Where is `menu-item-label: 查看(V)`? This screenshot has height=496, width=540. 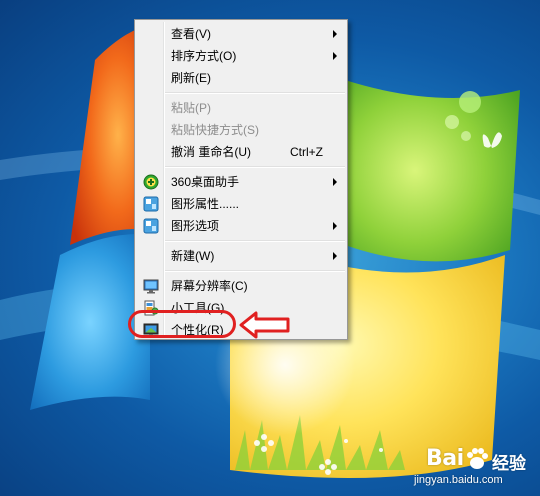 menu-item-label: 查看(V) is located at coordinates (191, 34).